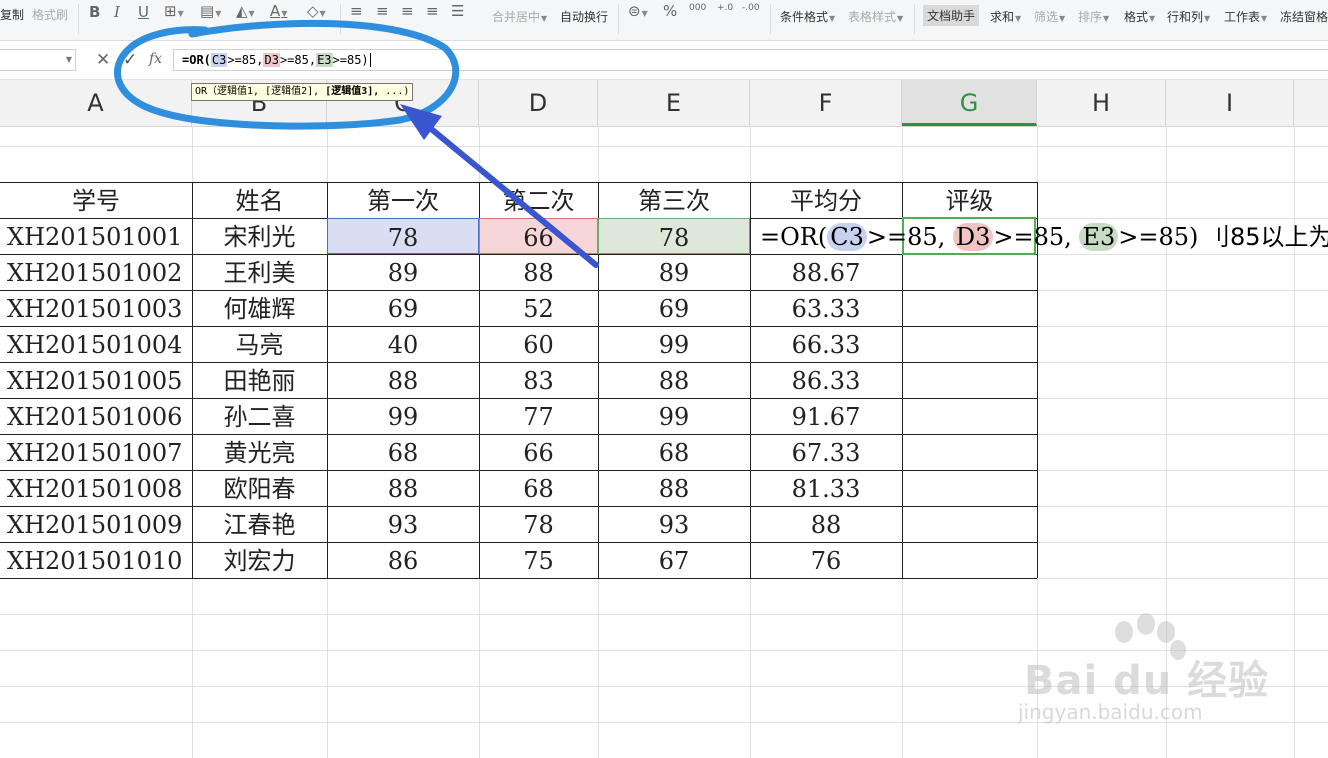  What do you see at coordinates (826, 200) in the screenshot?
I see `header-cell: 平均分` at bounding box center [826, 200].